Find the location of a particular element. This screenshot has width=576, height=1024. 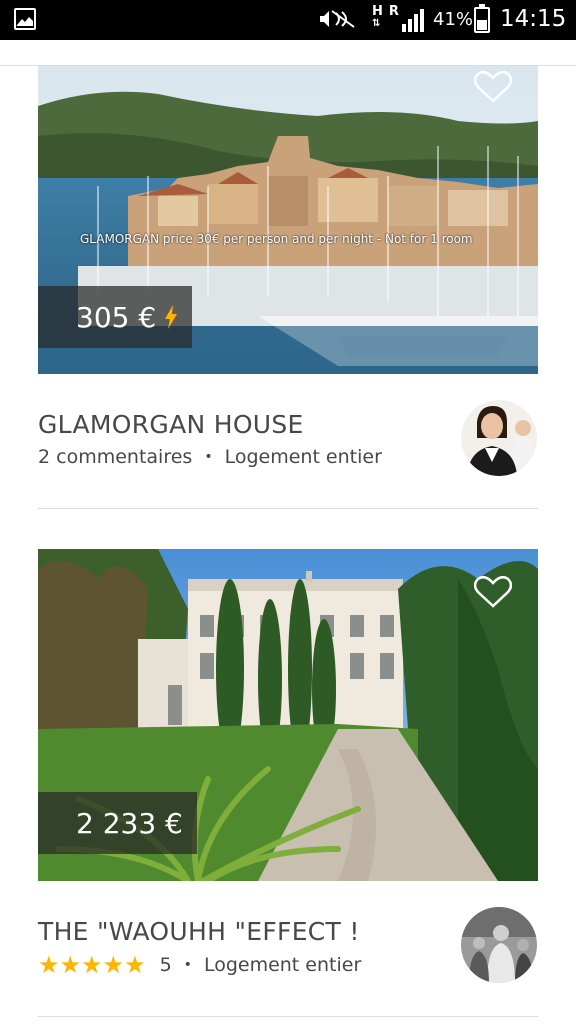

listing-title: GLAMORGAN HOUSE is located at coordinates (171, 424).